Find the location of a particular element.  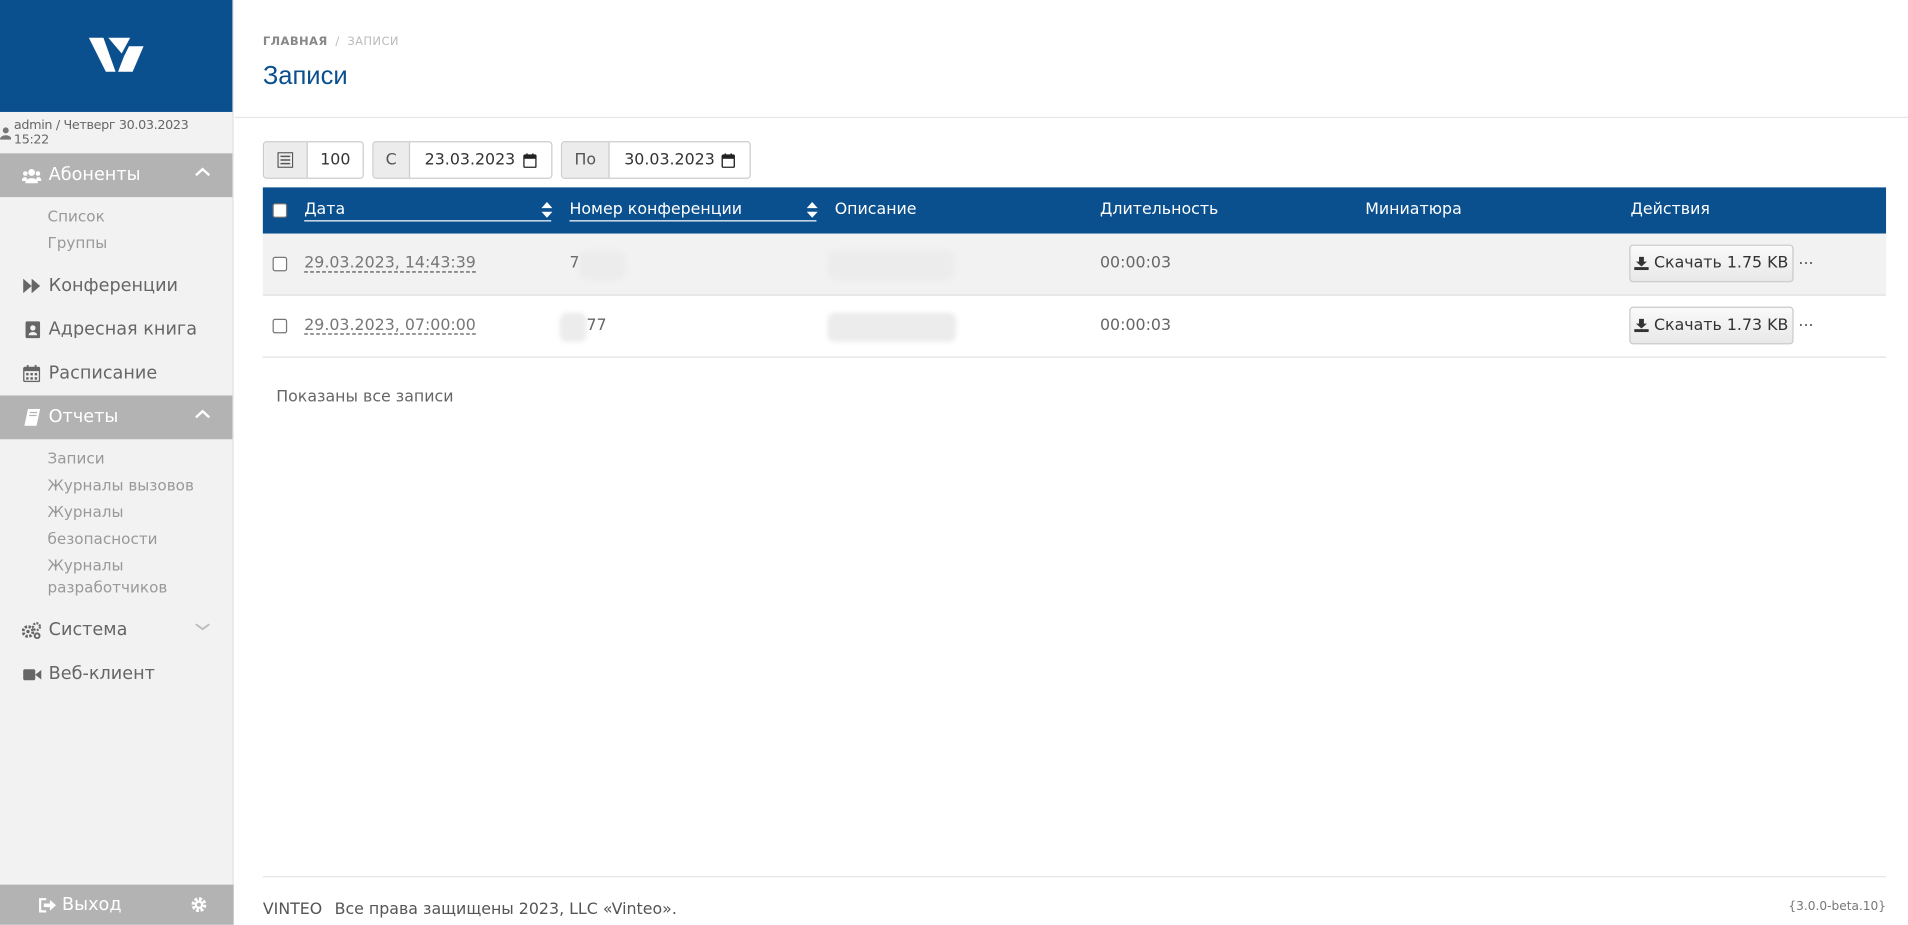

sidebar-item-address-book: Адресная книга is located at coordinates (116, 330).